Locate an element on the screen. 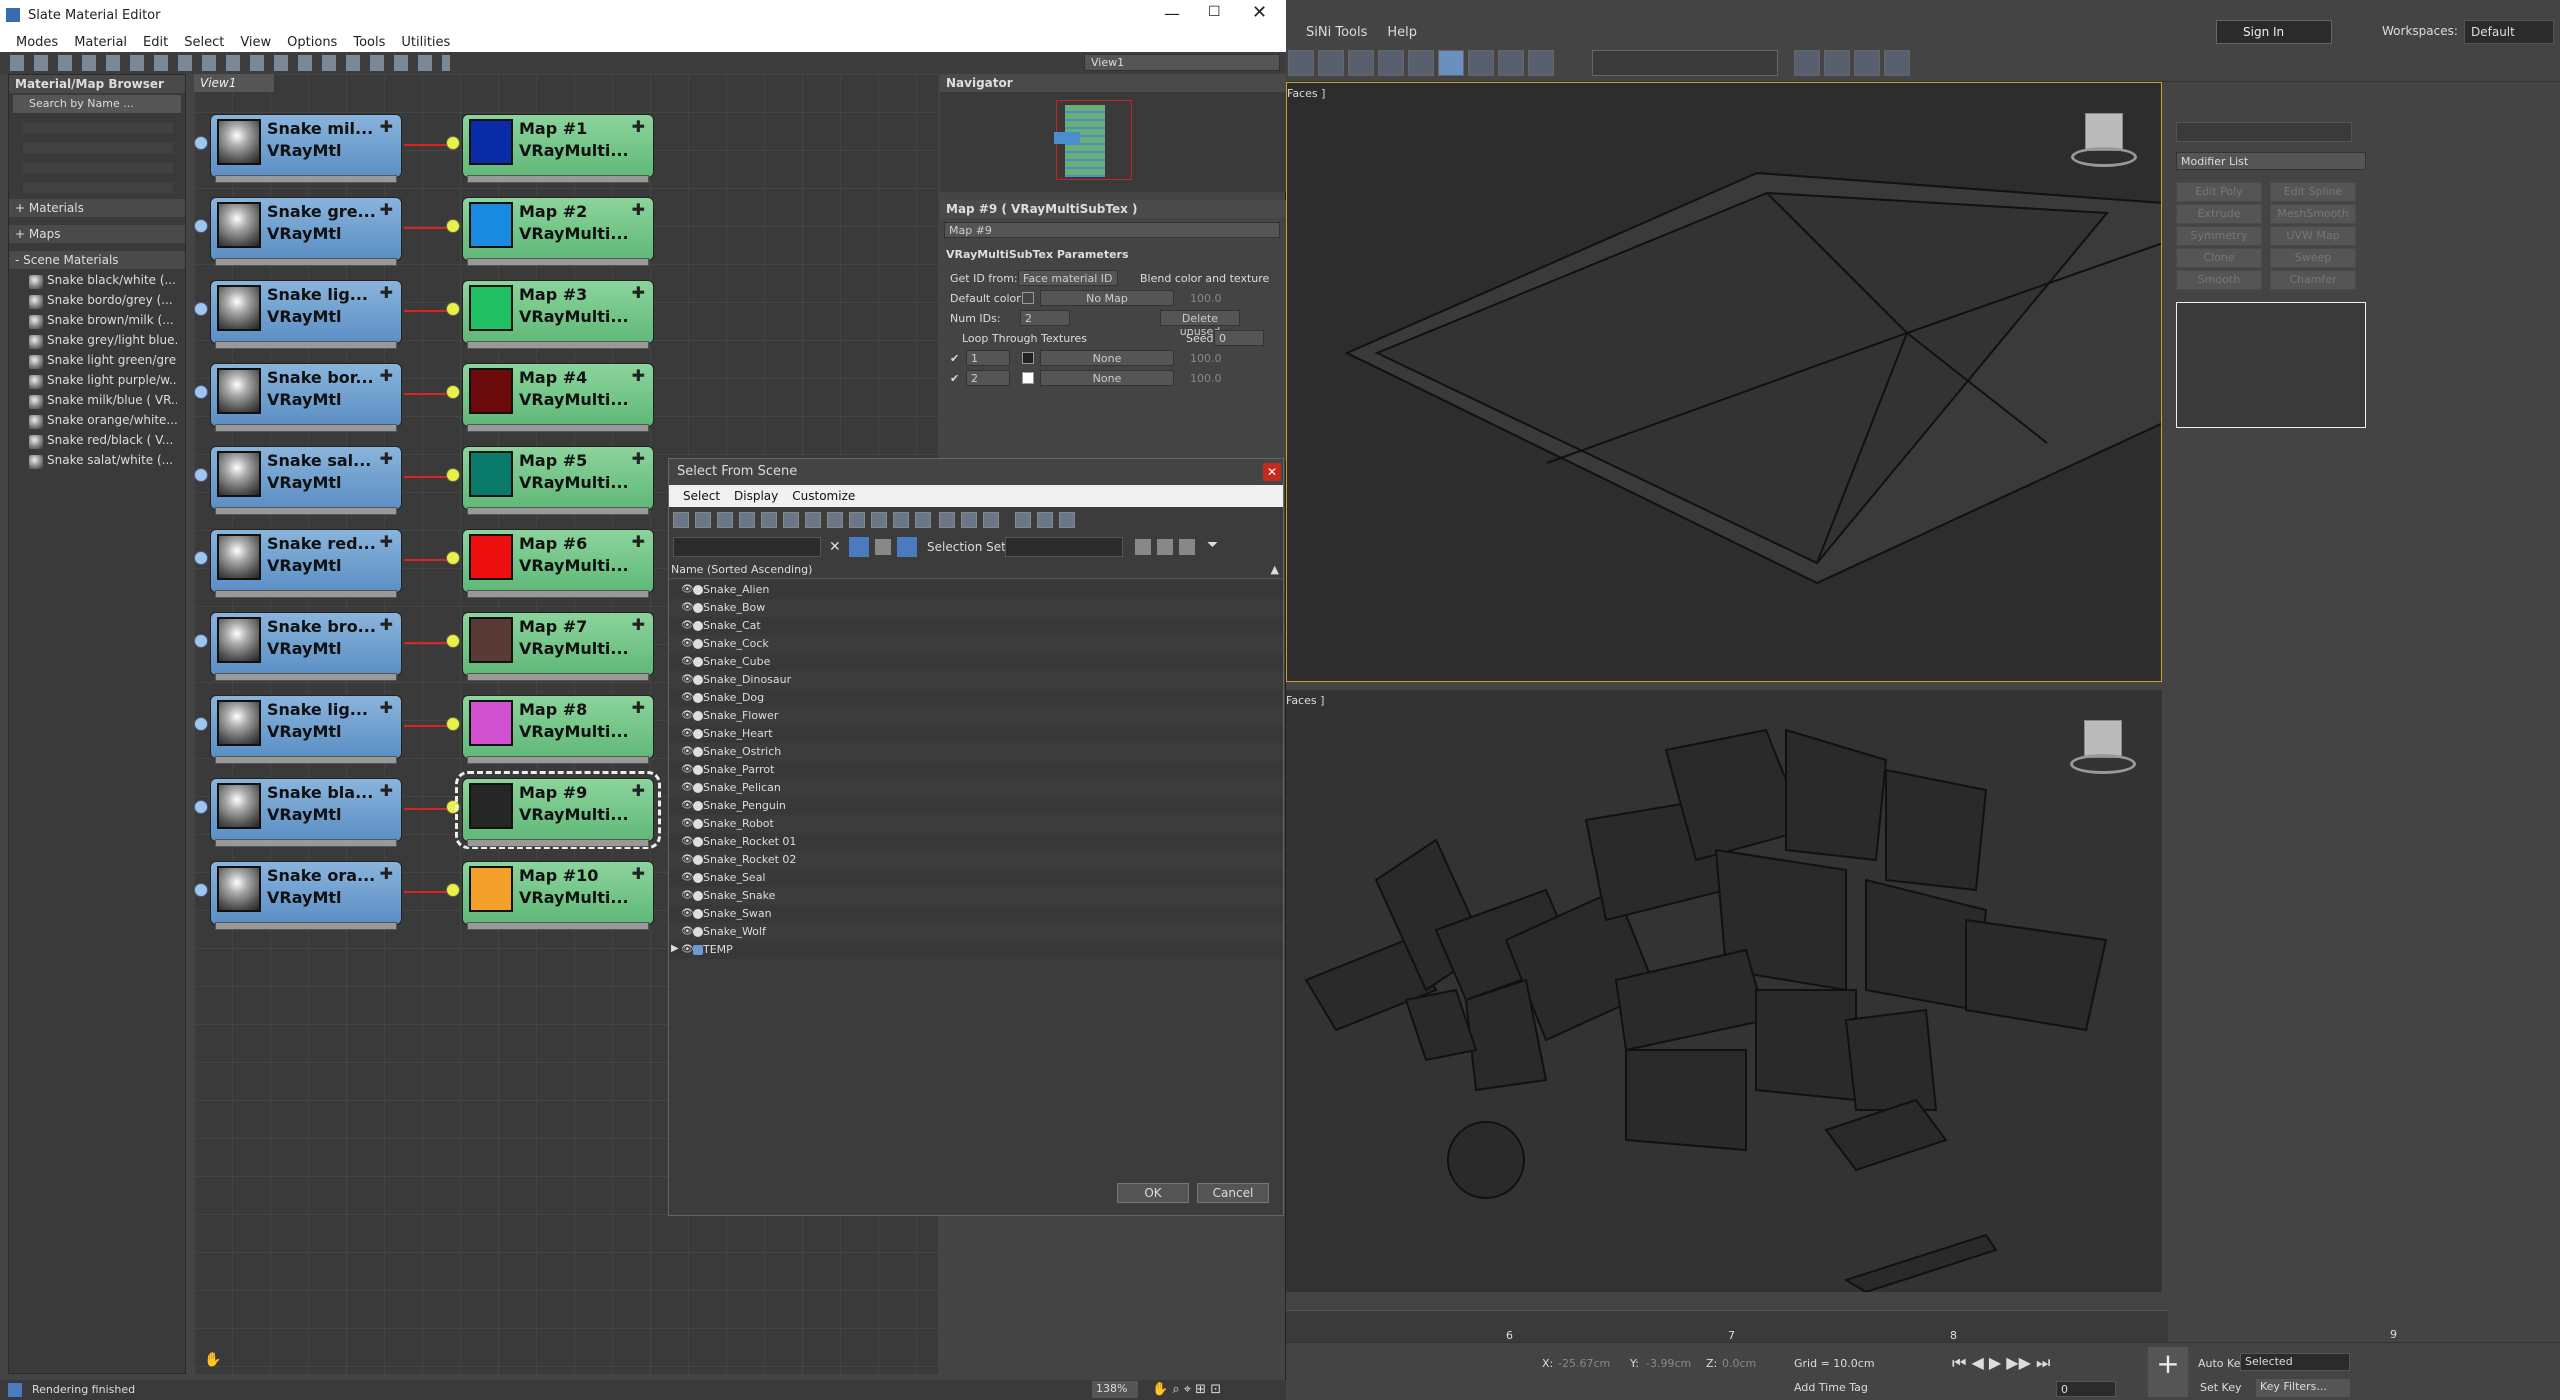  cancel-button: Cancel is located at coordinates (1233, 1193).